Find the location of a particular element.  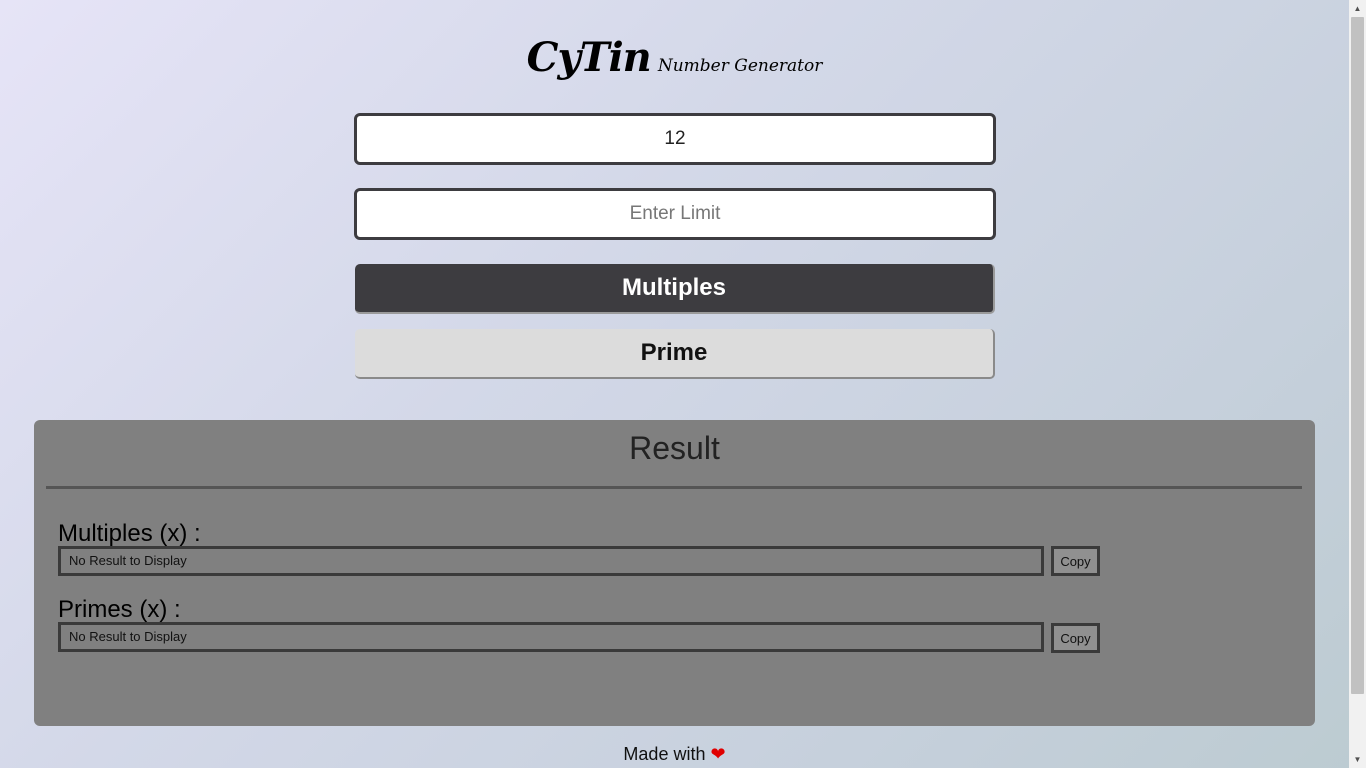

primes-output: No Result to Display is located at coordinates (551, 637).